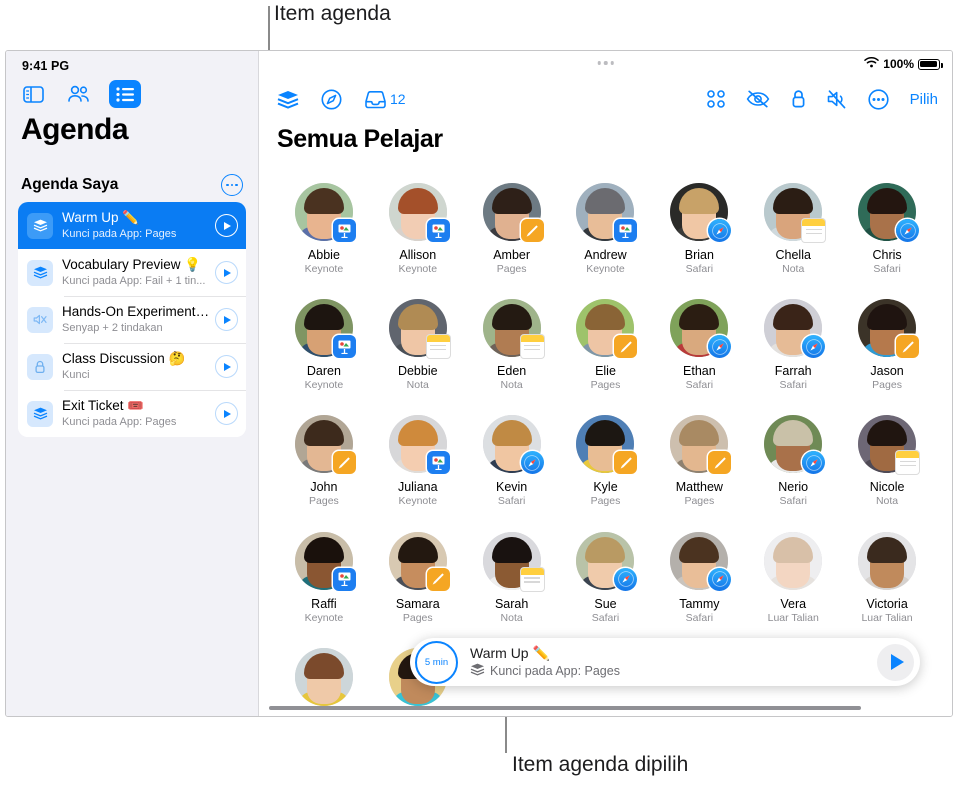 This screenshot has width=958, height=793. I want to click on student-cell: Sarah Nota, so click(512, 578).